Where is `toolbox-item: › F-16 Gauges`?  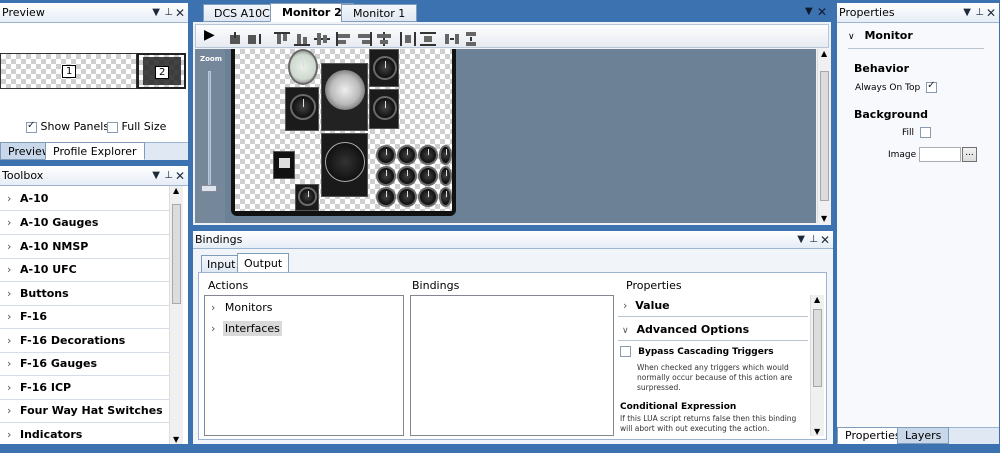 toolbox-item: › F-16 Gauges is located at coordinates (85, 364).